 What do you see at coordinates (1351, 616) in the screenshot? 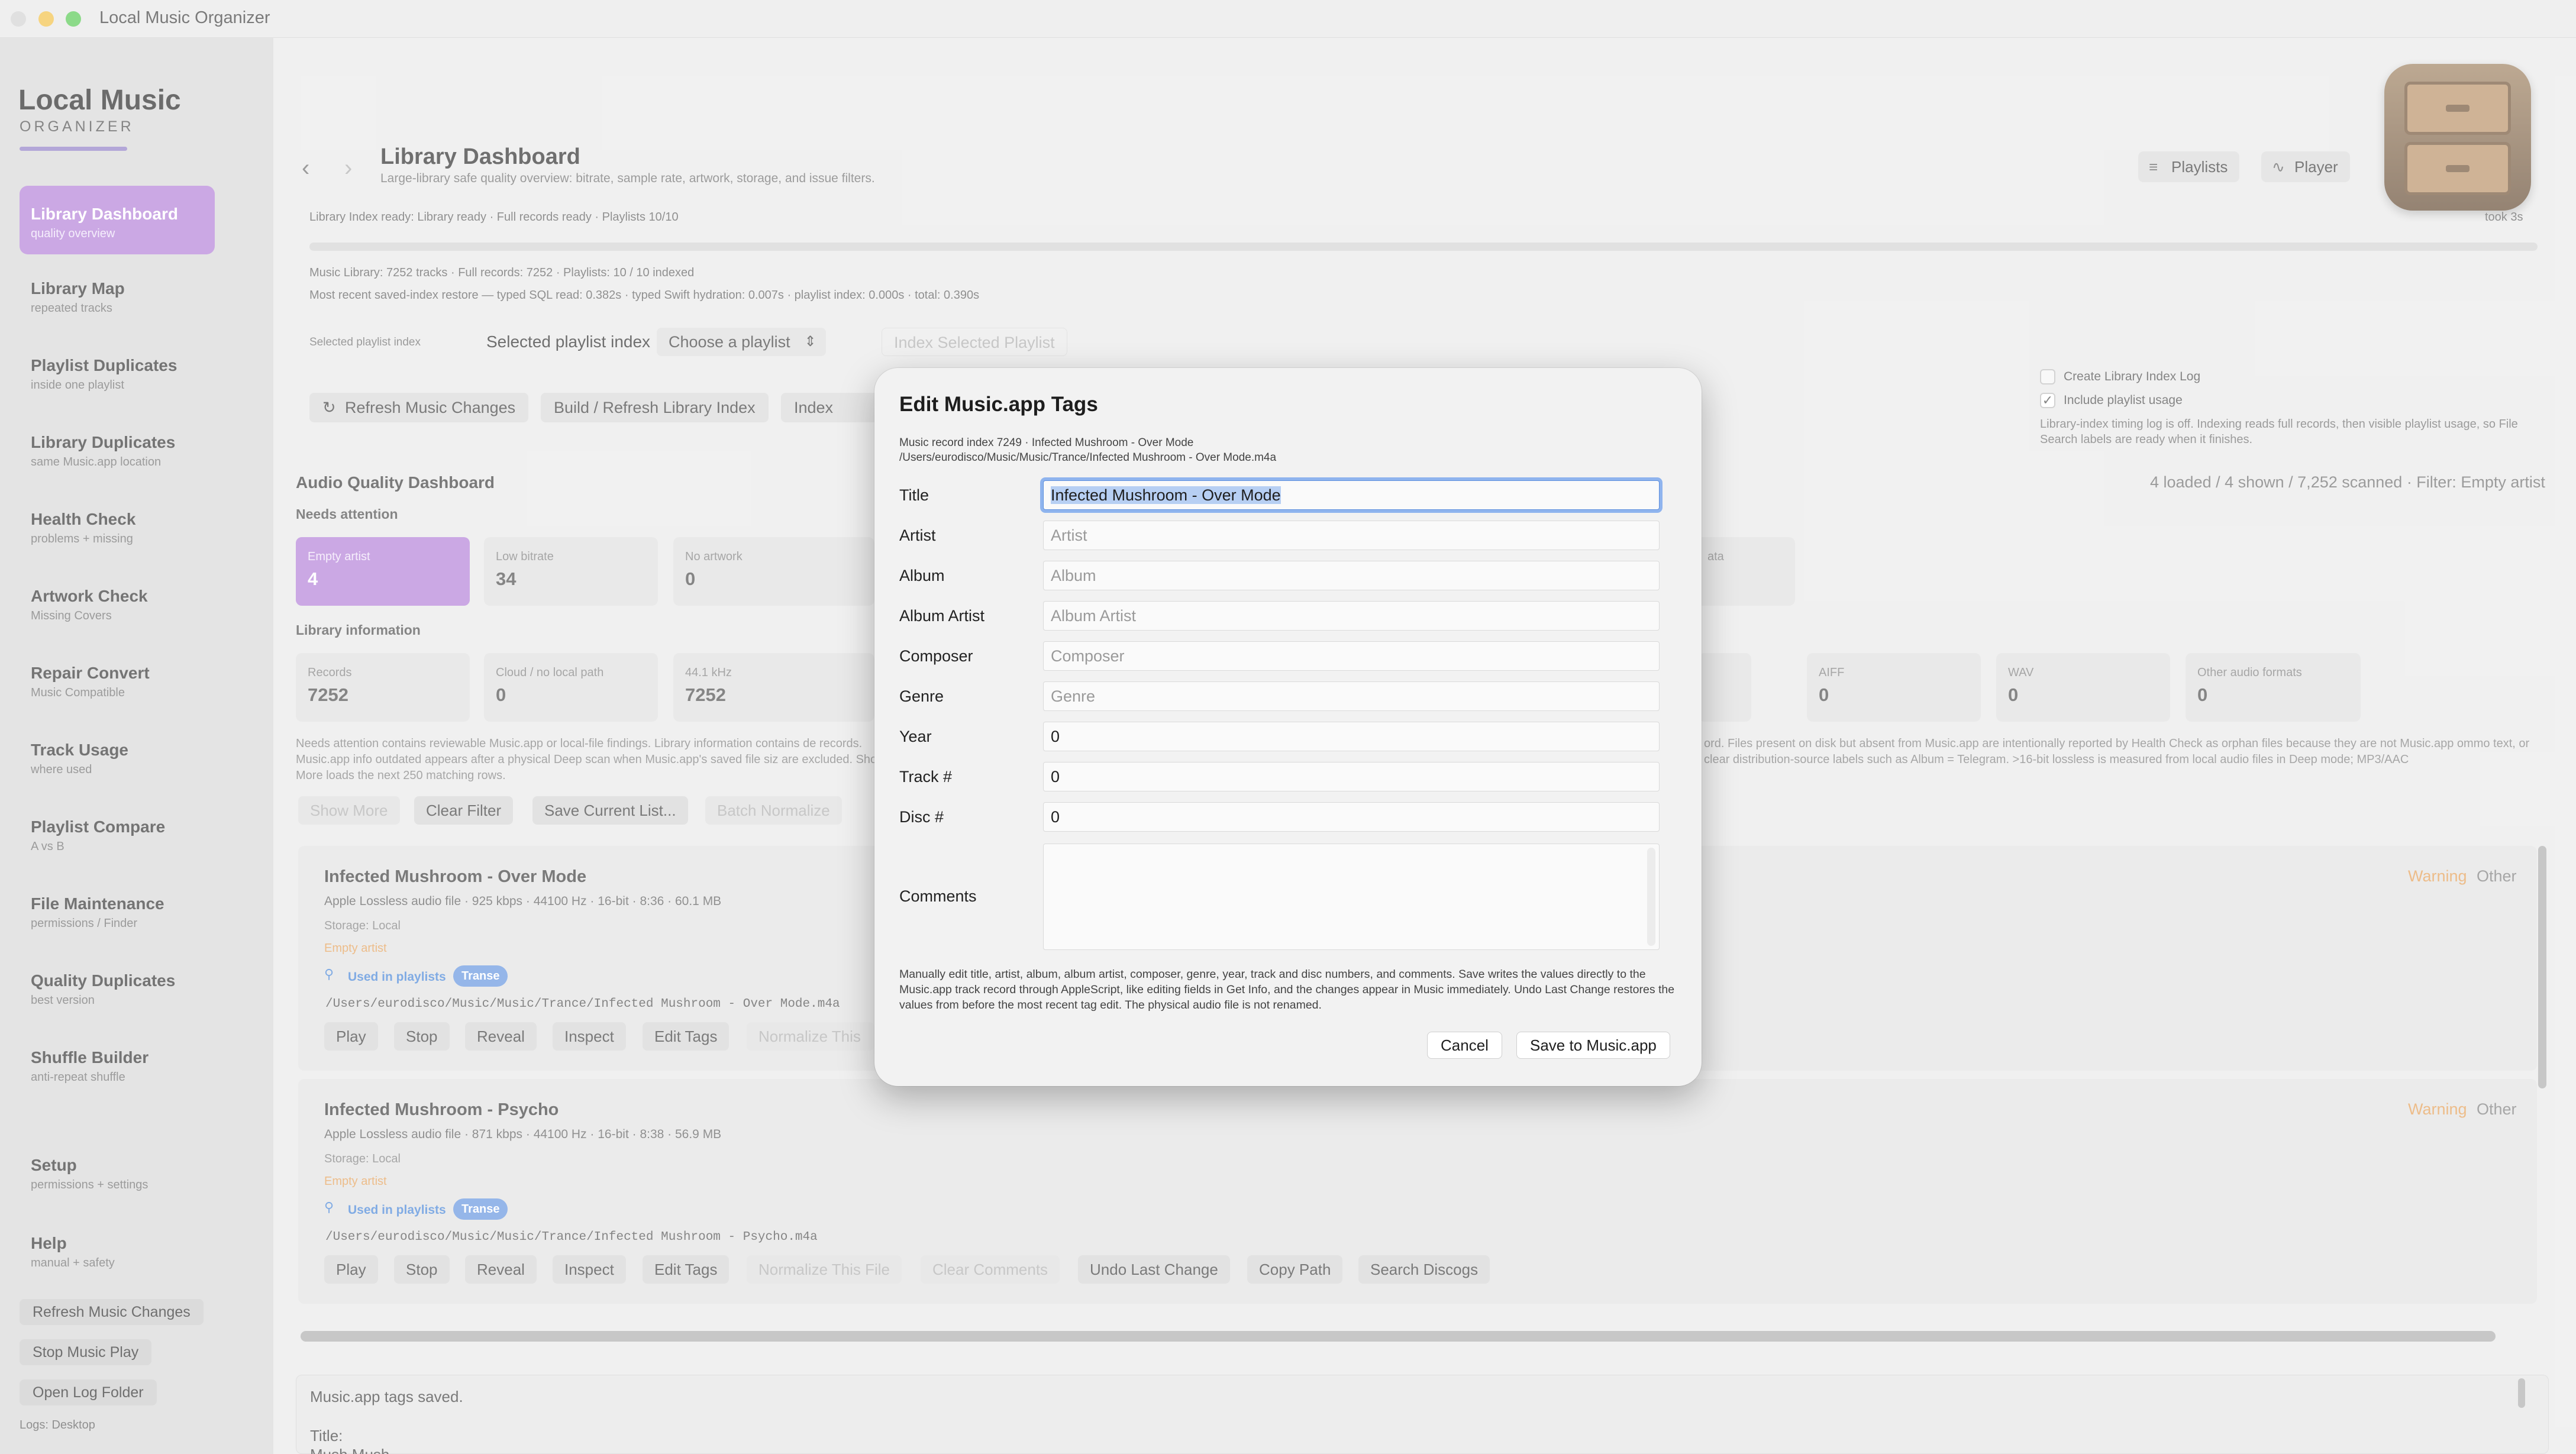
I see `album-artist-field: Album Artist` at bounding box center [1351, 616].